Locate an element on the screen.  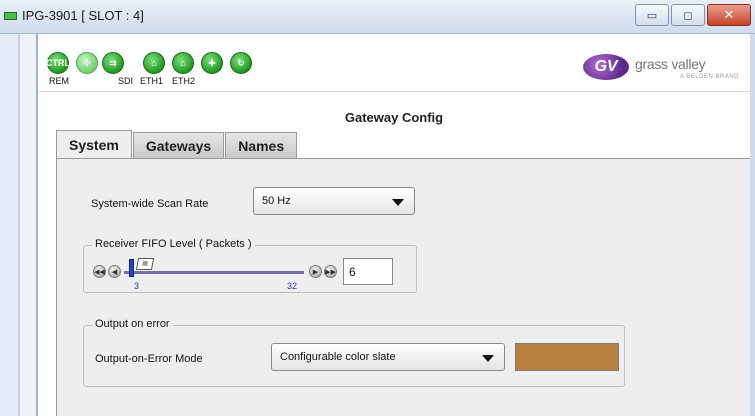
fifo-slider-thumb is located at coordinates (131, 268).